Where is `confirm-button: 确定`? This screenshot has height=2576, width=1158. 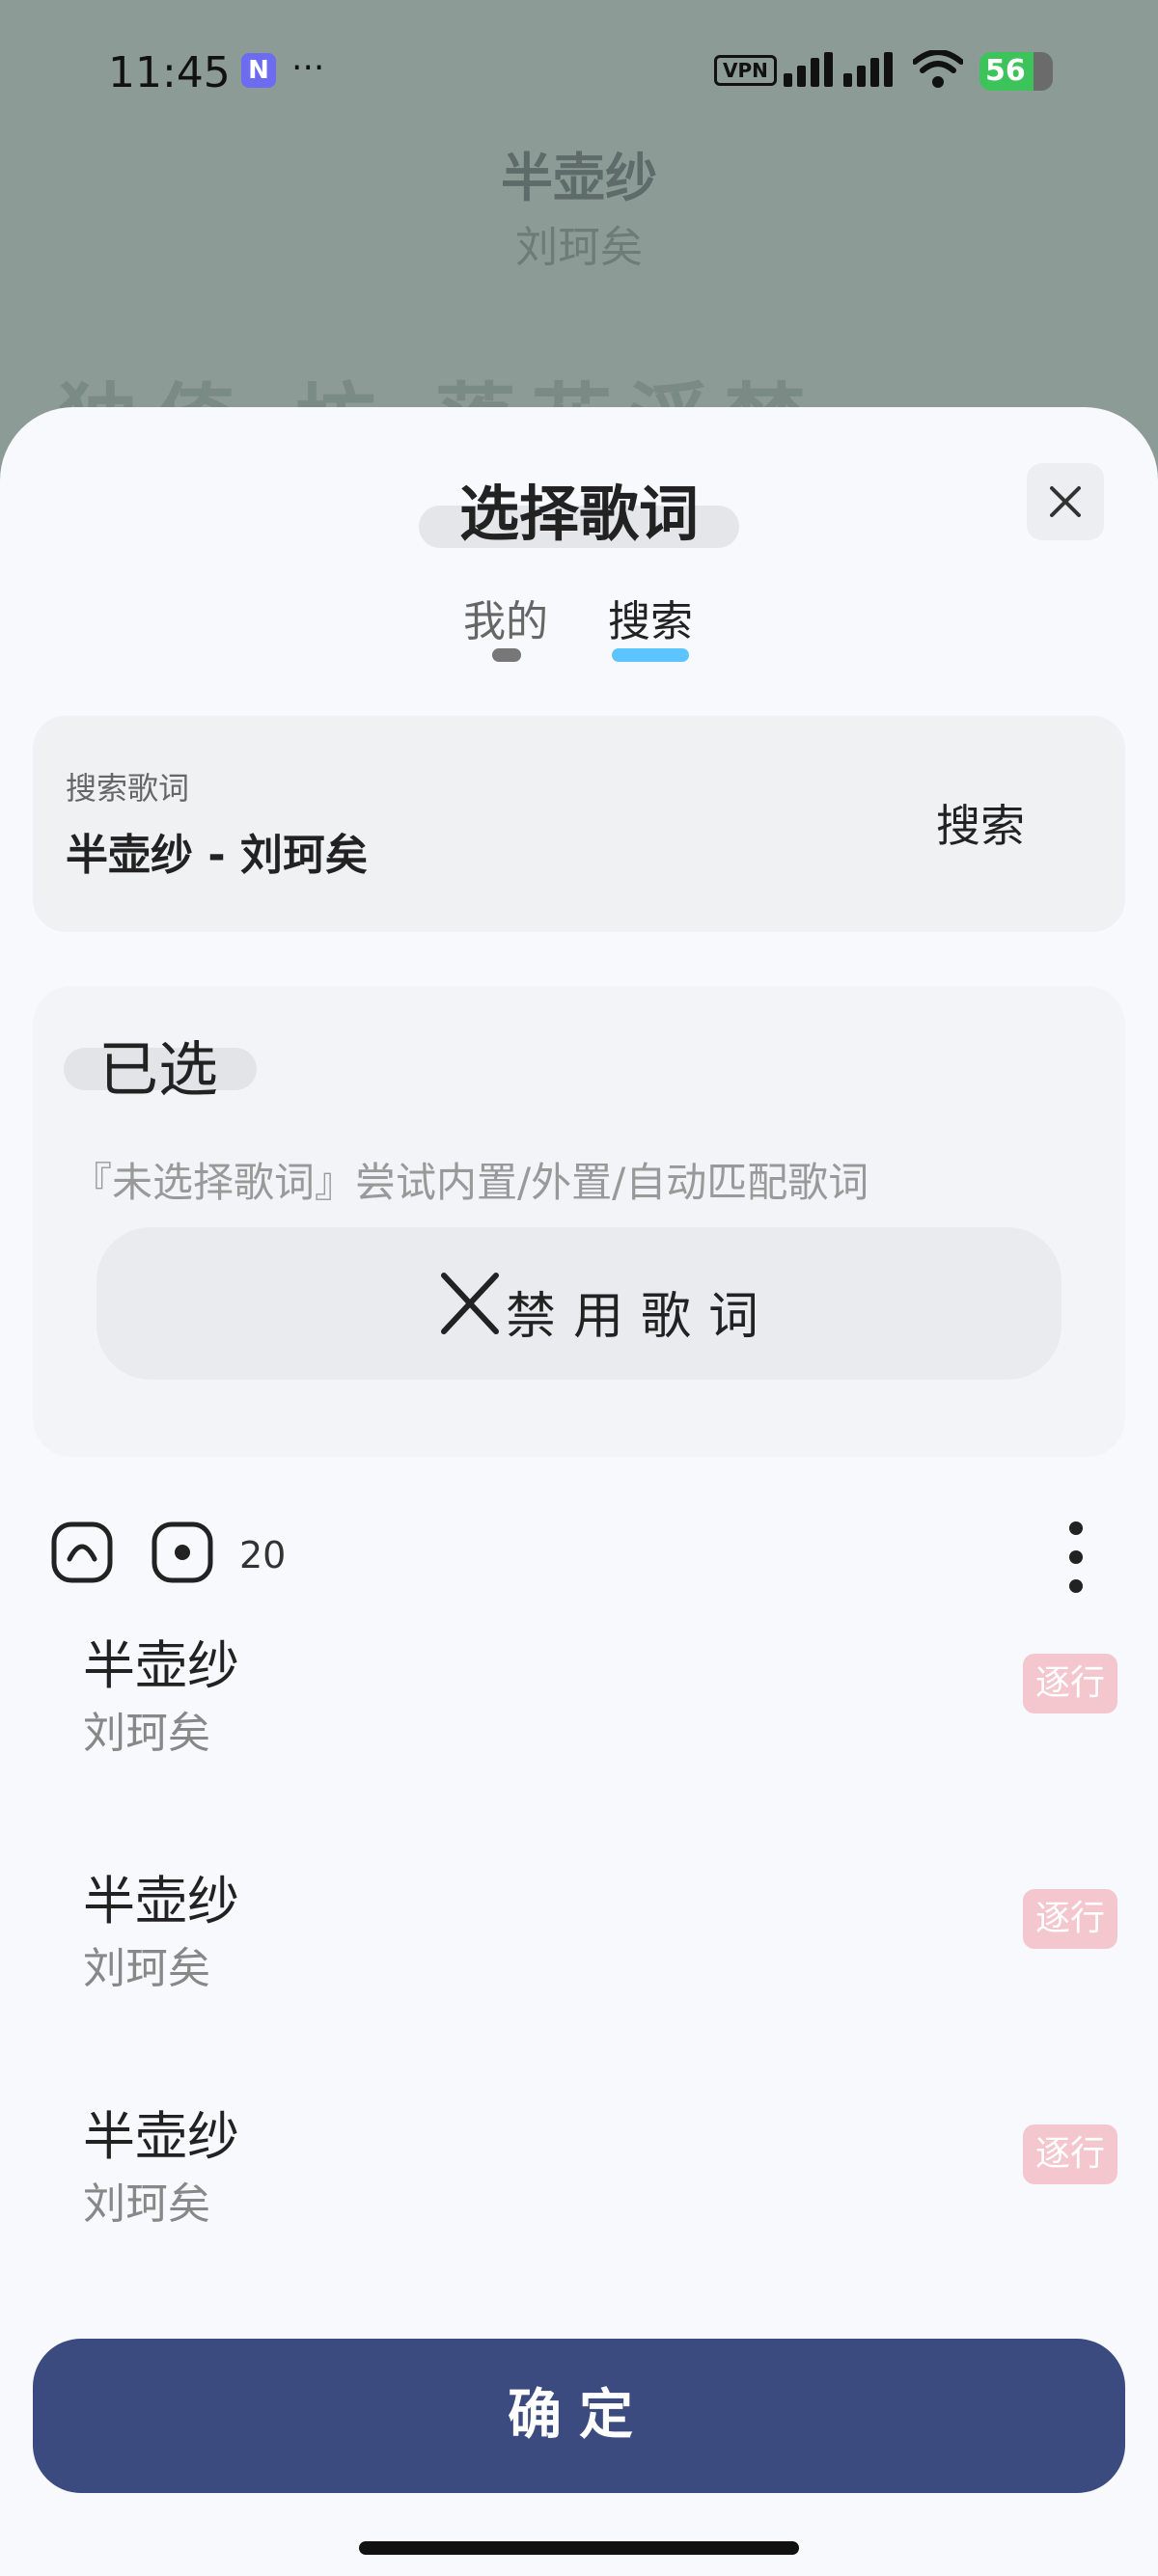 confirm-button: 确定 is located at coordinates (579, 2416).